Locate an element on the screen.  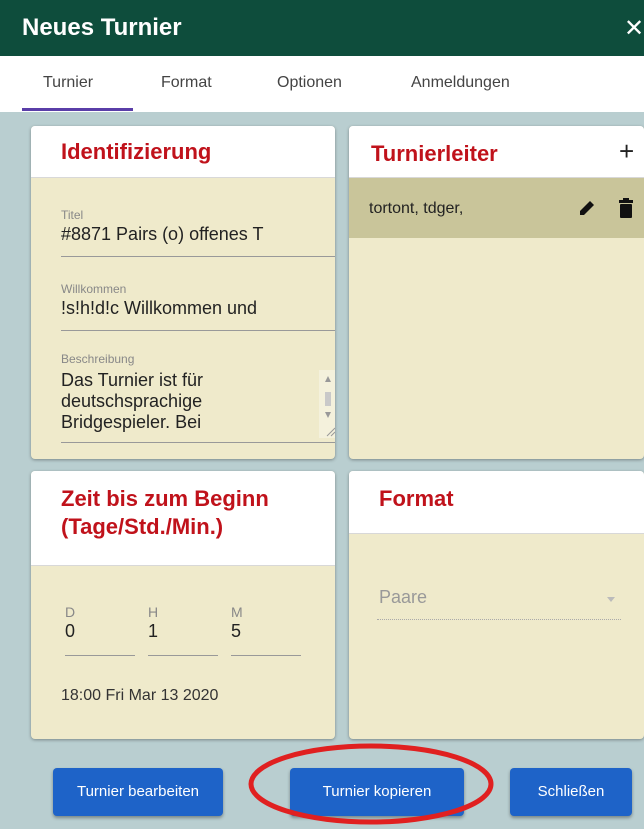
willkommen-label: Willkommen is located at coordinates (94, 289).